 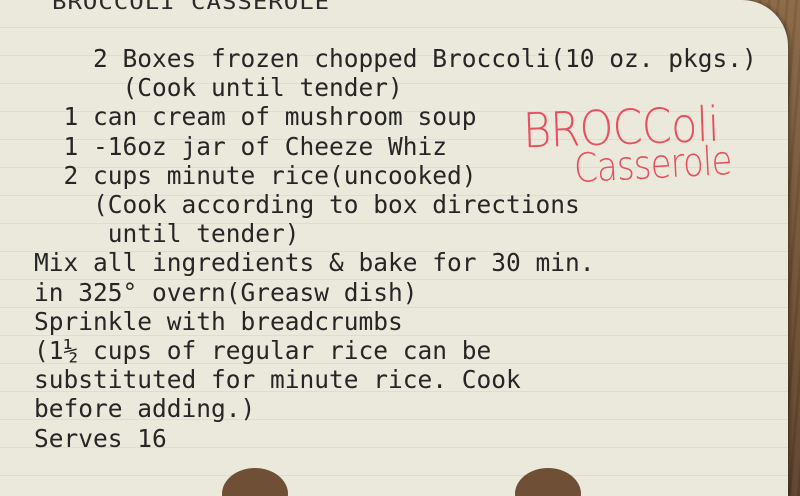 I want to click on handwritten-title-line-2: Casserole, so click(x=652, y=165).